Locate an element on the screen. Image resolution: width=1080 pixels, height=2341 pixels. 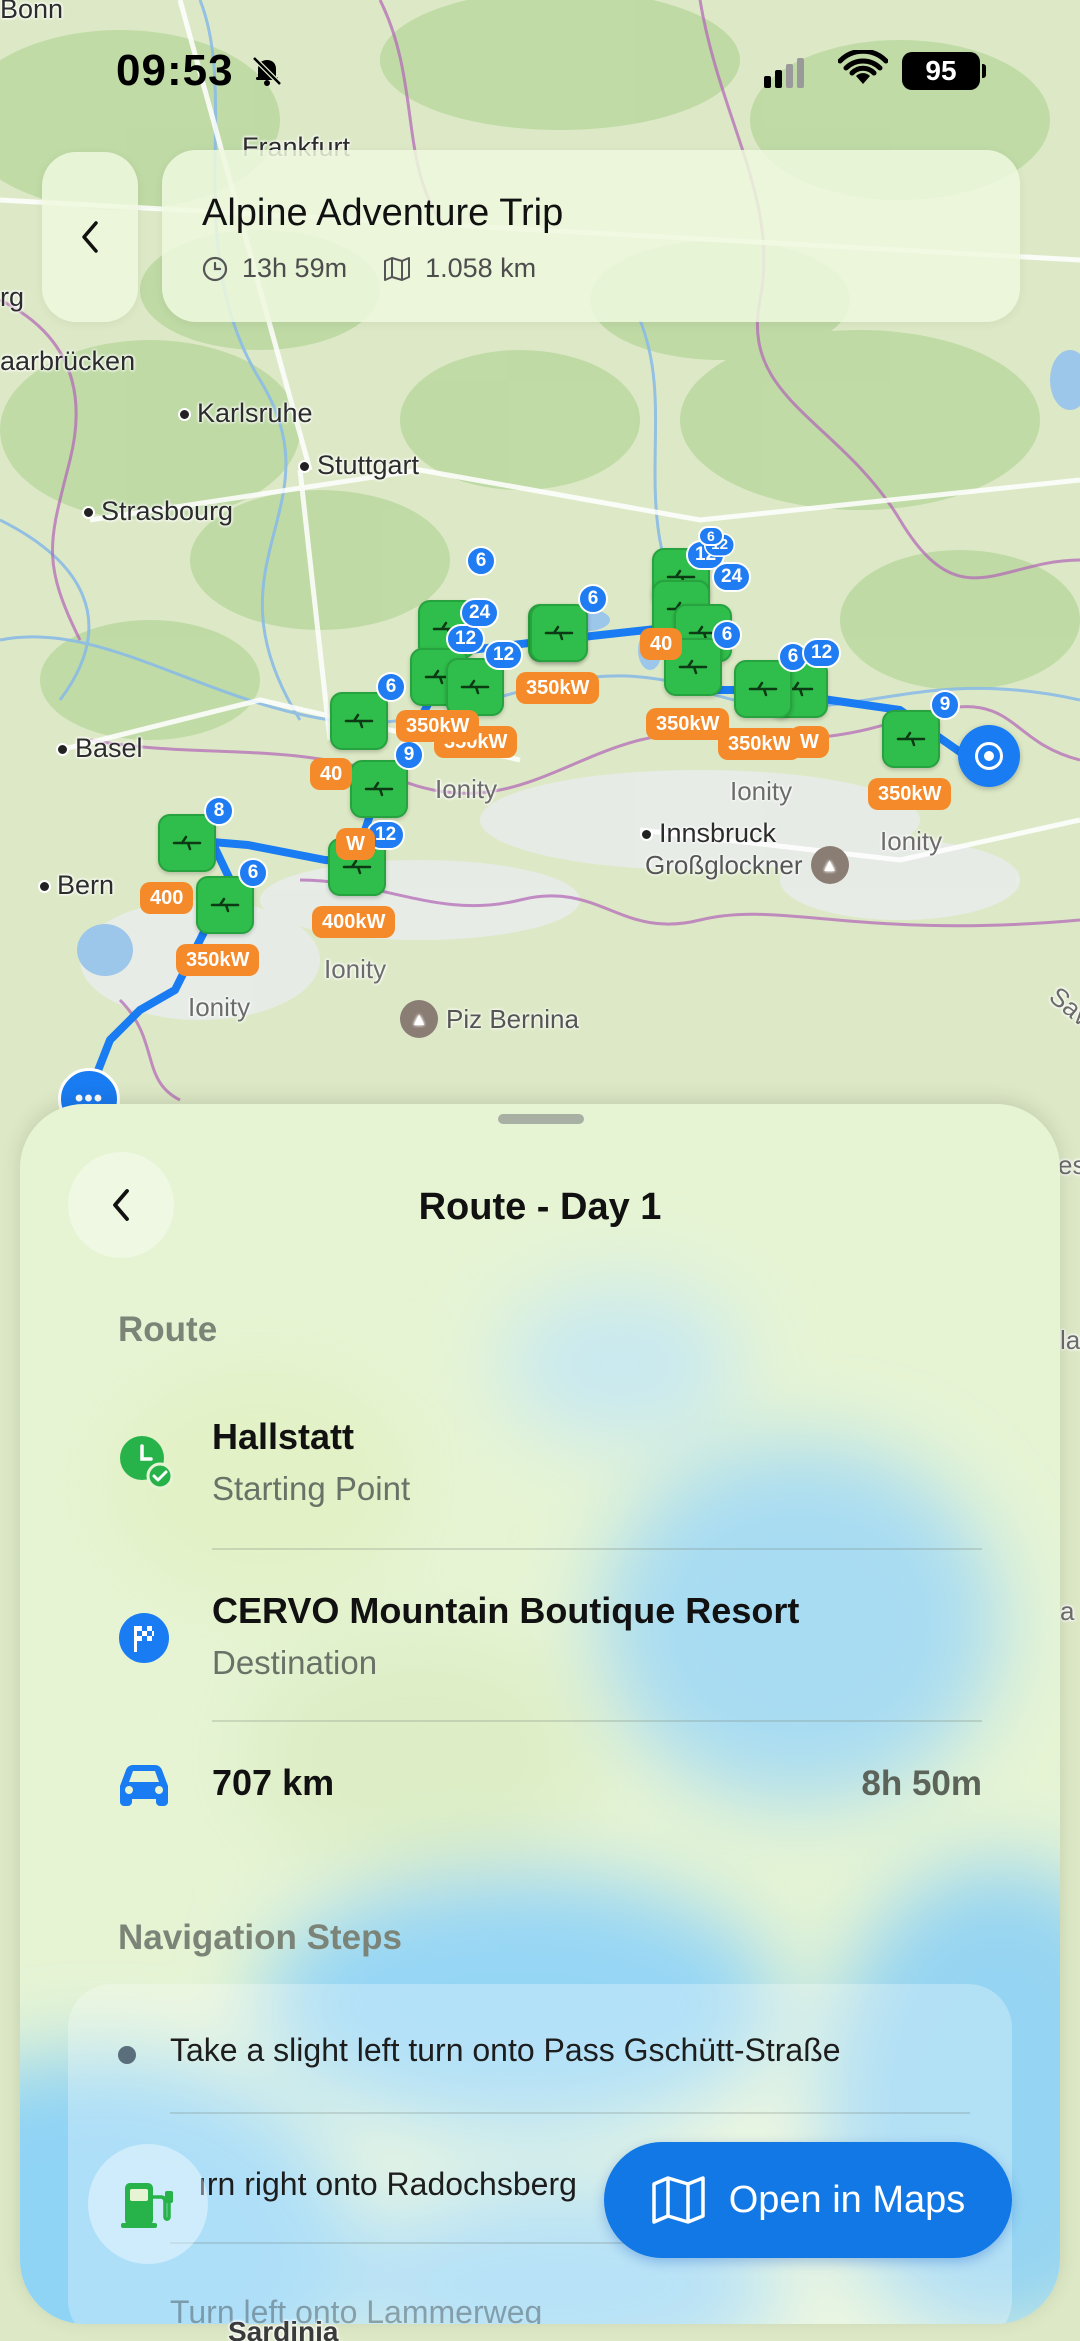
peak-label: Piz Bernina is located at coordinates (512, 1018).